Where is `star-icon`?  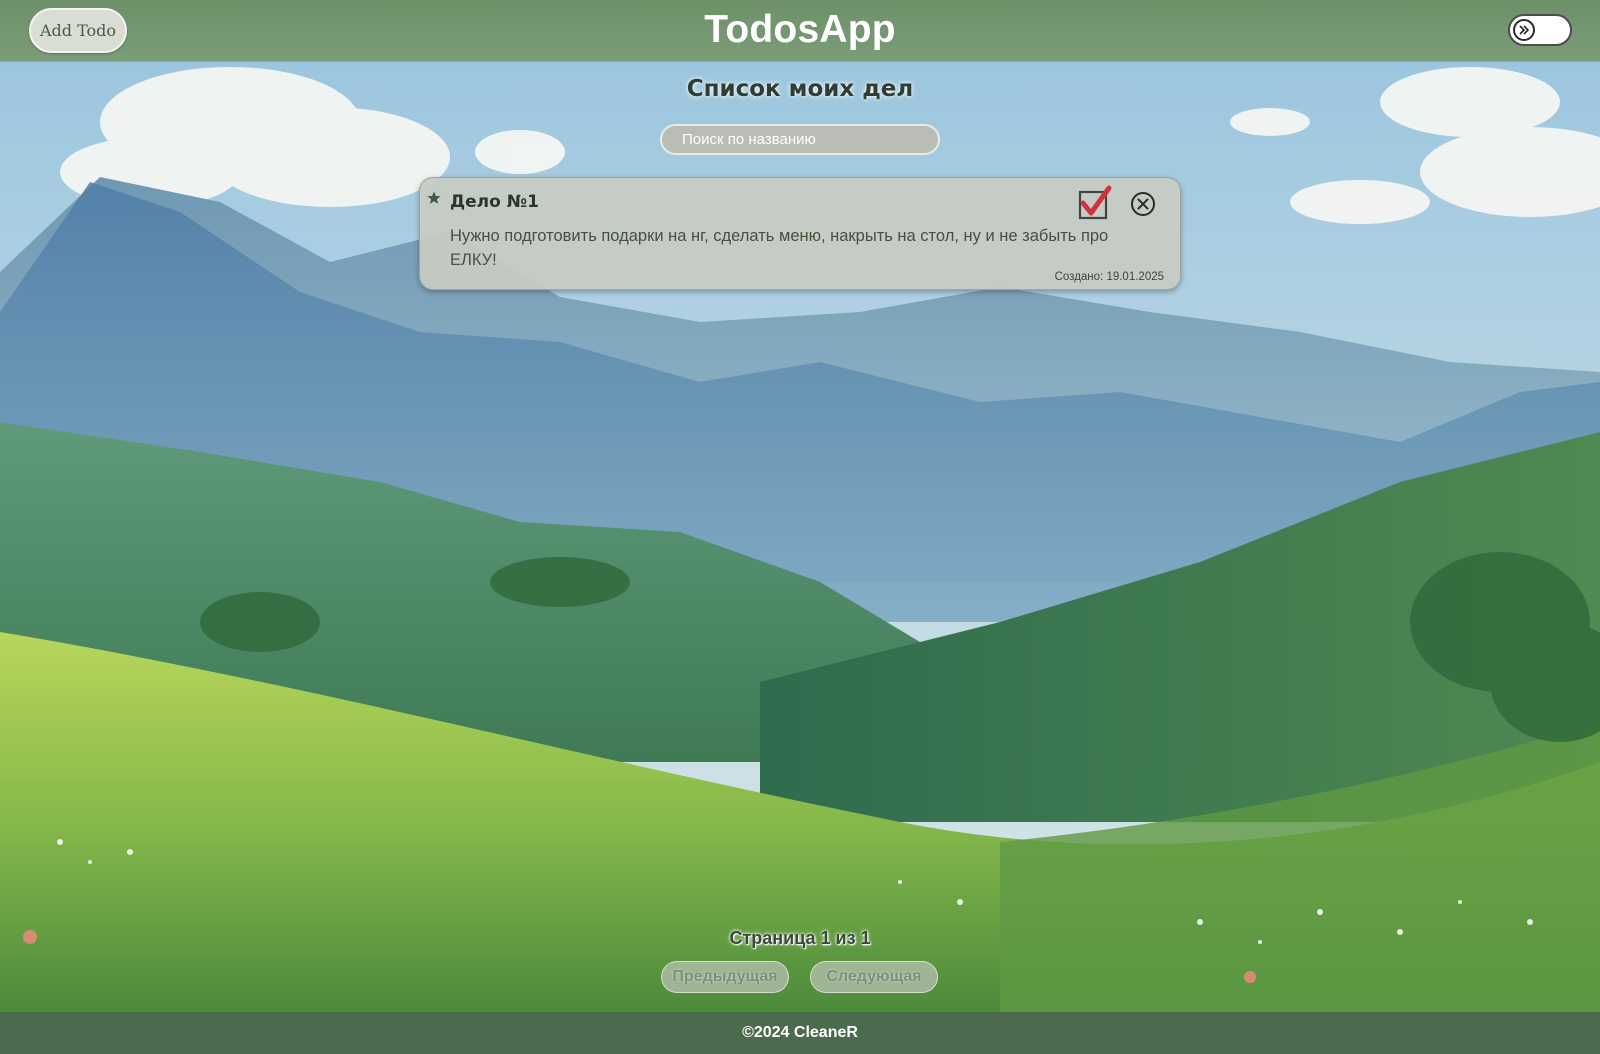
star-icon is located at coordinates (434, 200).